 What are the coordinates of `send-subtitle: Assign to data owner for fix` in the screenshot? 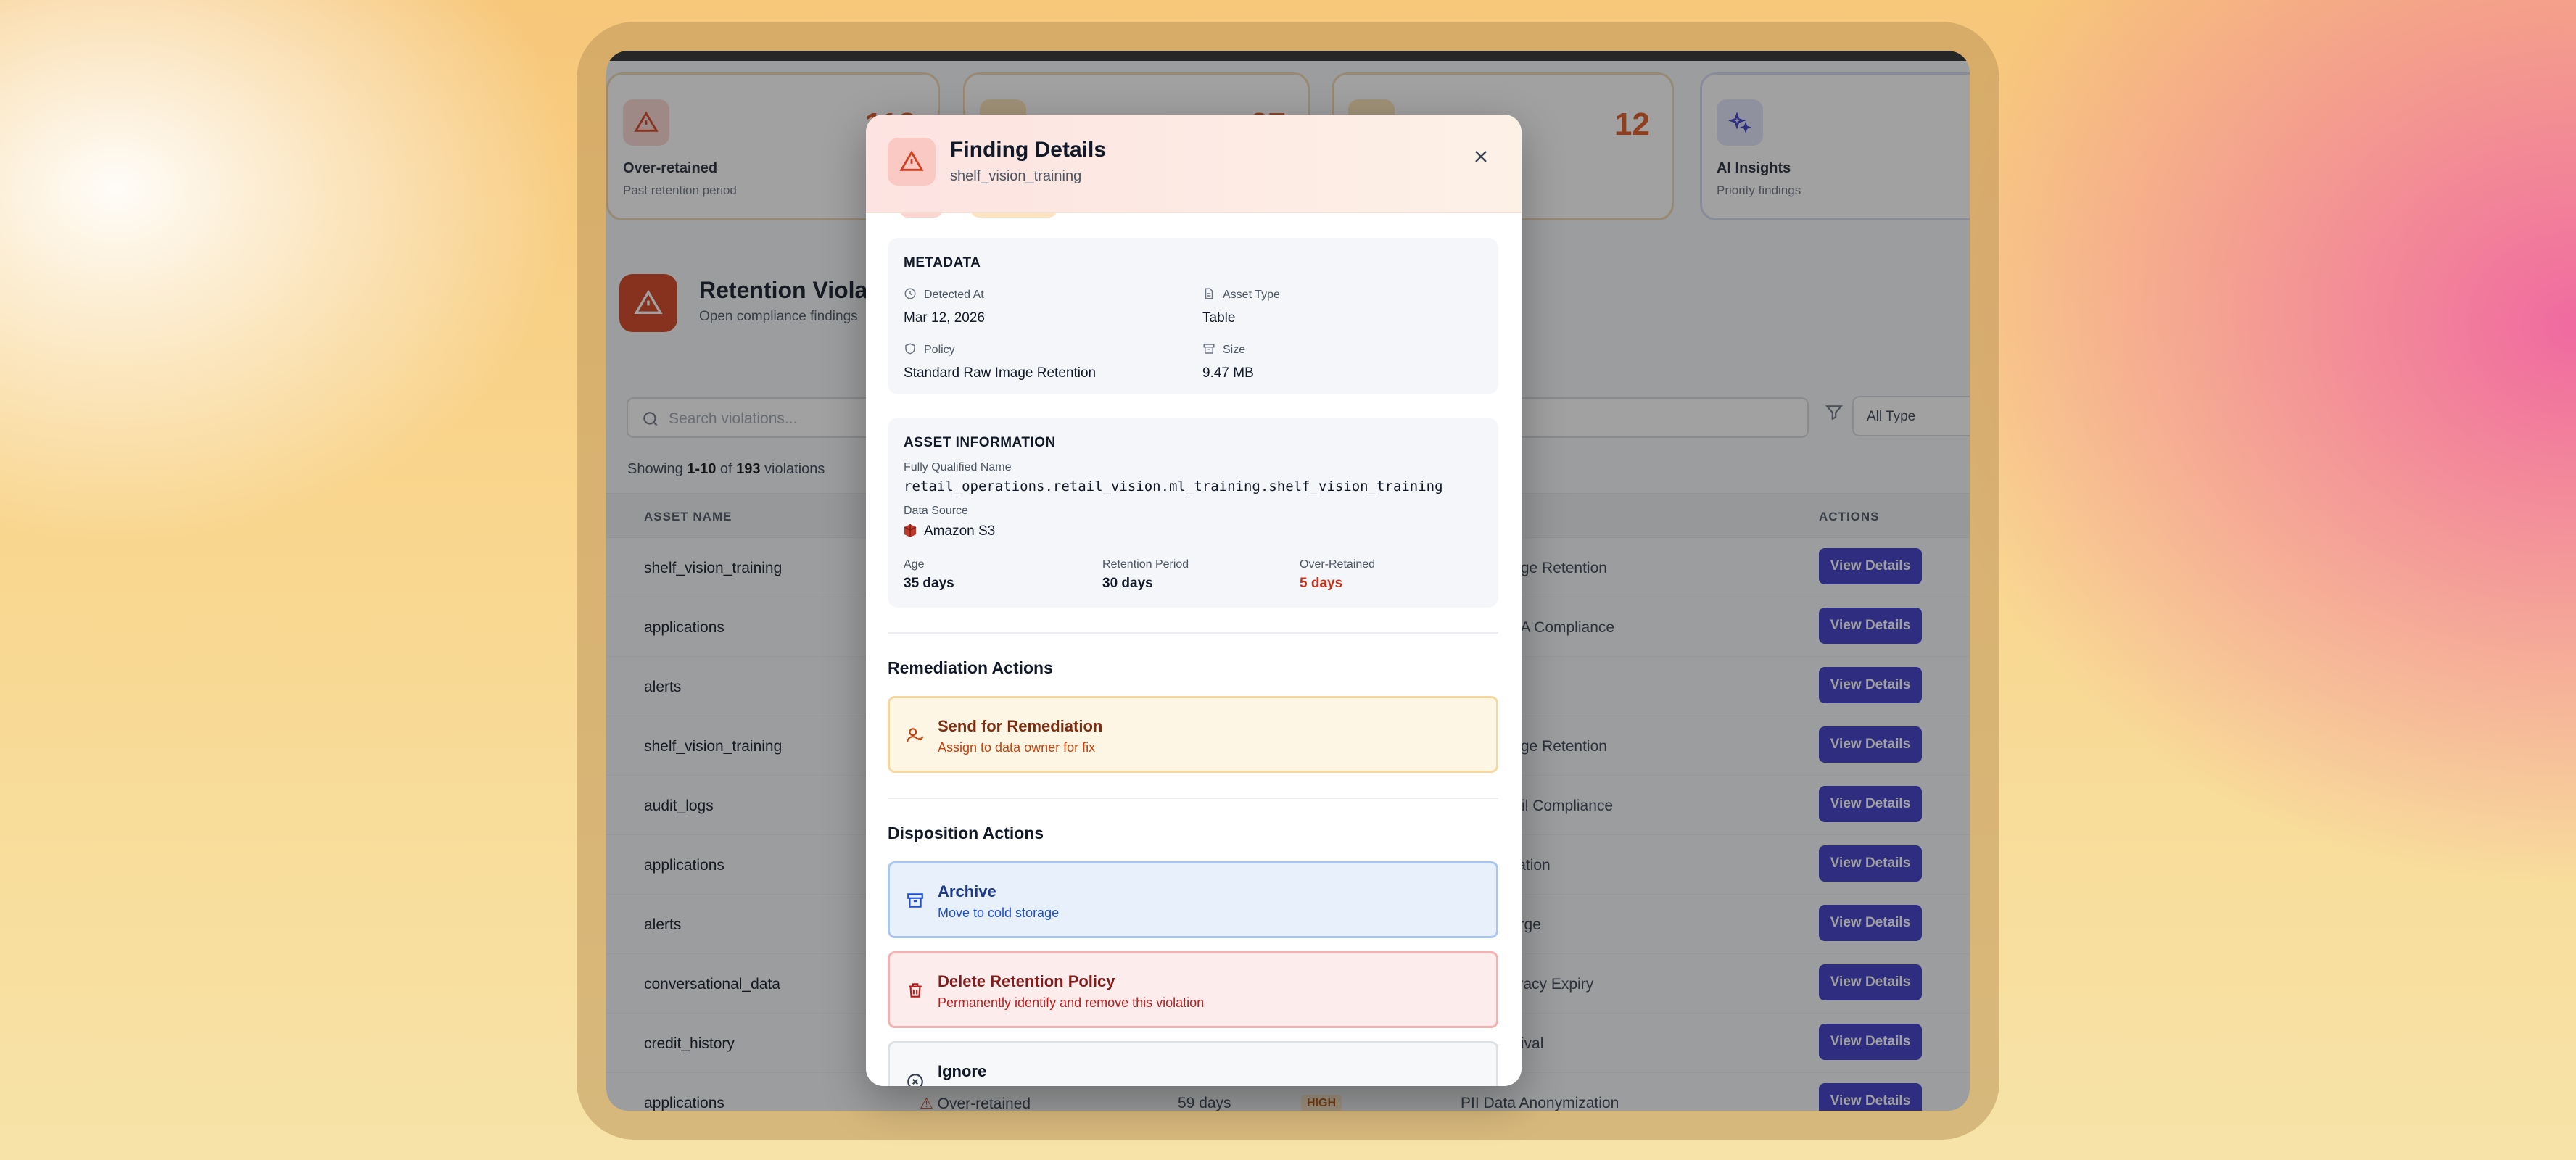 It's located at (1017, 747).